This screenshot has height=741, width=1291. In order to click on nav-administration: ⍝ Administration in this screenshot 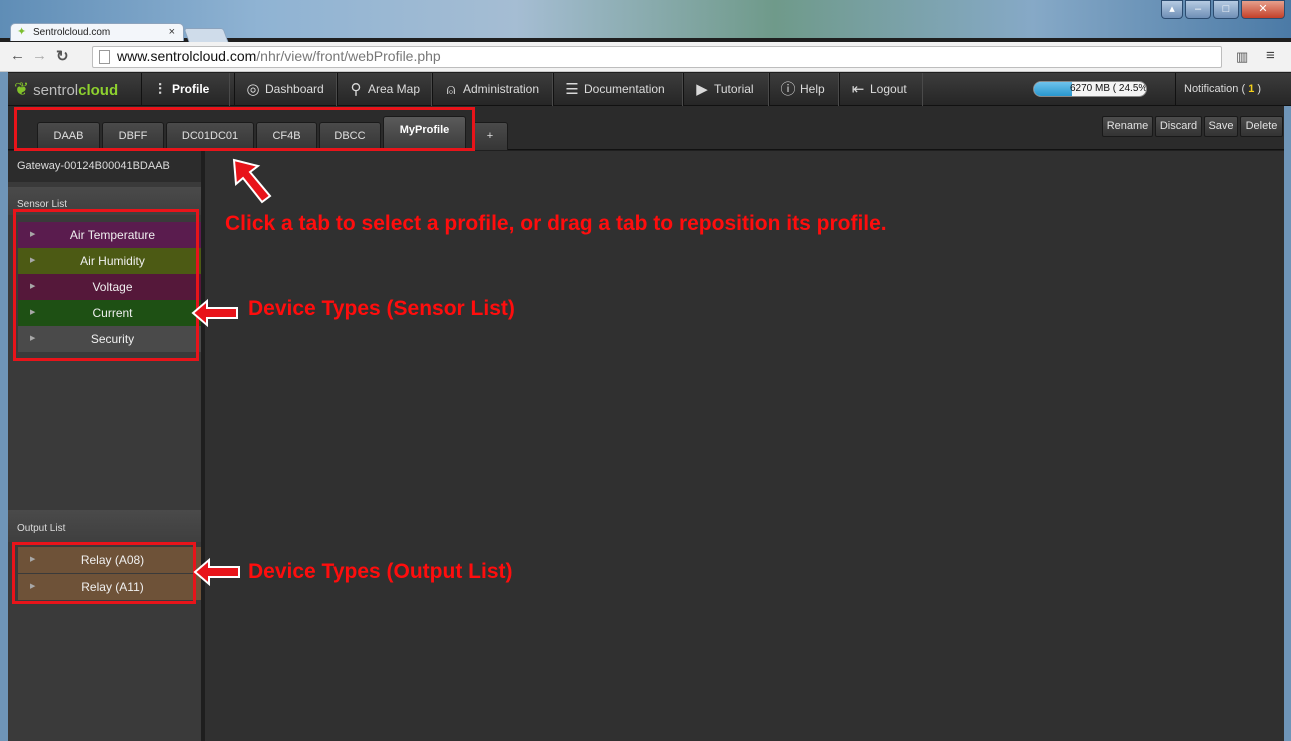, I will do `click(492, 89)`.